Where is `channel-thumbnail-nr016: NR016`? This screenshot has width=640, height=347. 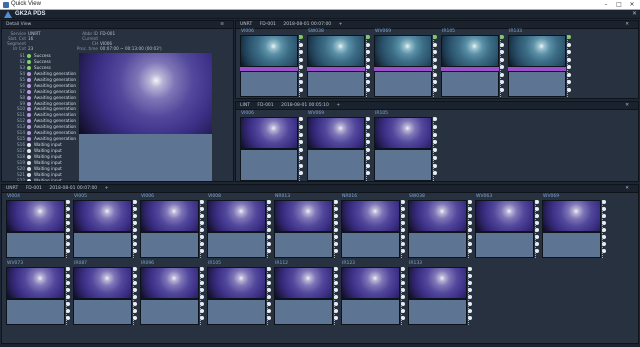
channel-thumbnail-nr016: NR016 is located at coordinates (373, 226).